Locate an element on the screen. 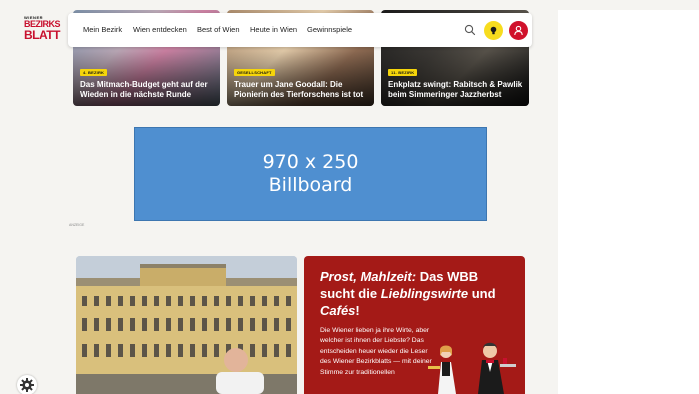 The image size is (699, 394). ad-label: ANZEIGE is located at coordinates (77, 225).